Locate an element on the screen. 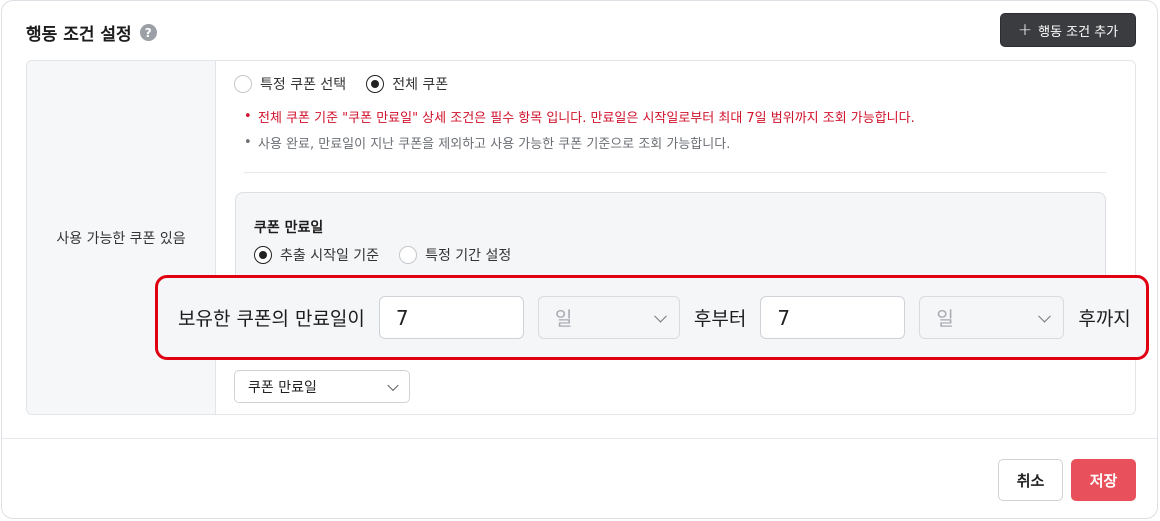  to-unit-value: 일 is located at coordinates (945, 319).